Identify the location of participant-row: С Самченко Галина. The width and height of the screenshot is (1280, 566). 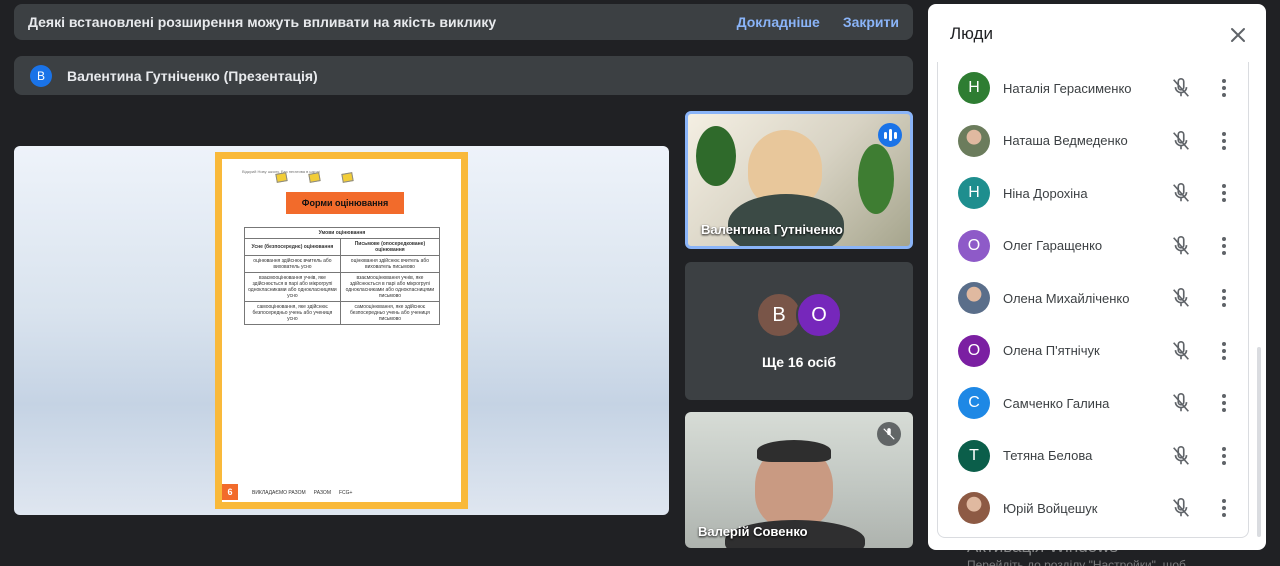
(1093, 403).